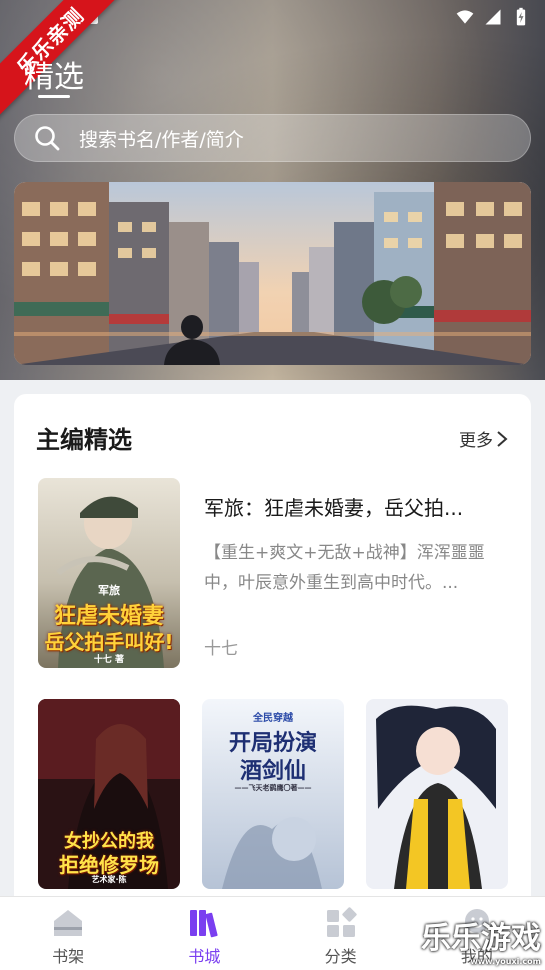 This screenshot has width=545, height=970. Describe the element at coordinates (272, 138) in the screenshot. I see `search-bar: 搜索书名/作者/简介` at that location.